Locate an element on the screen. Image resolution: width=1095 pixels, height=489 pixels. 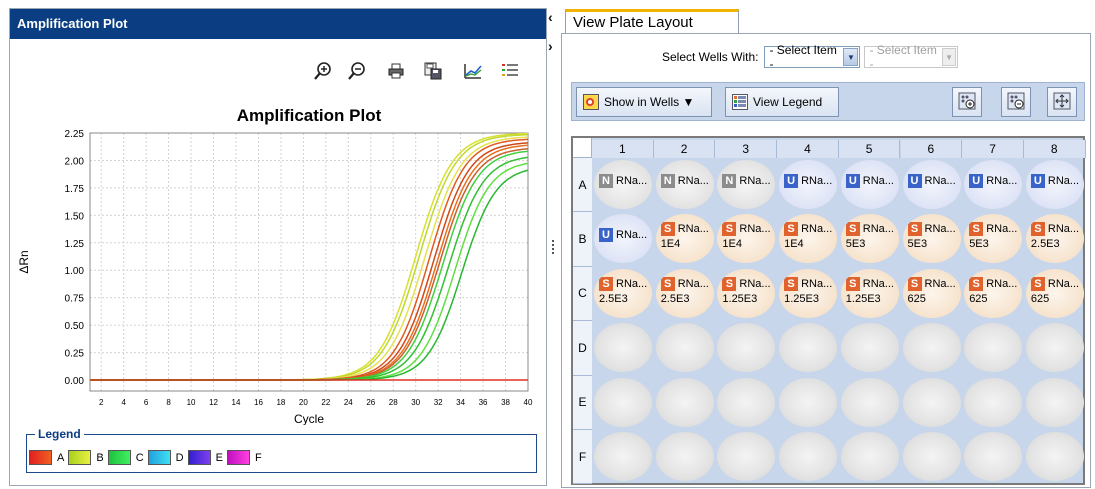
show-in-wells-button: Show in Wells ▼ is located at coordinates (644, 102).